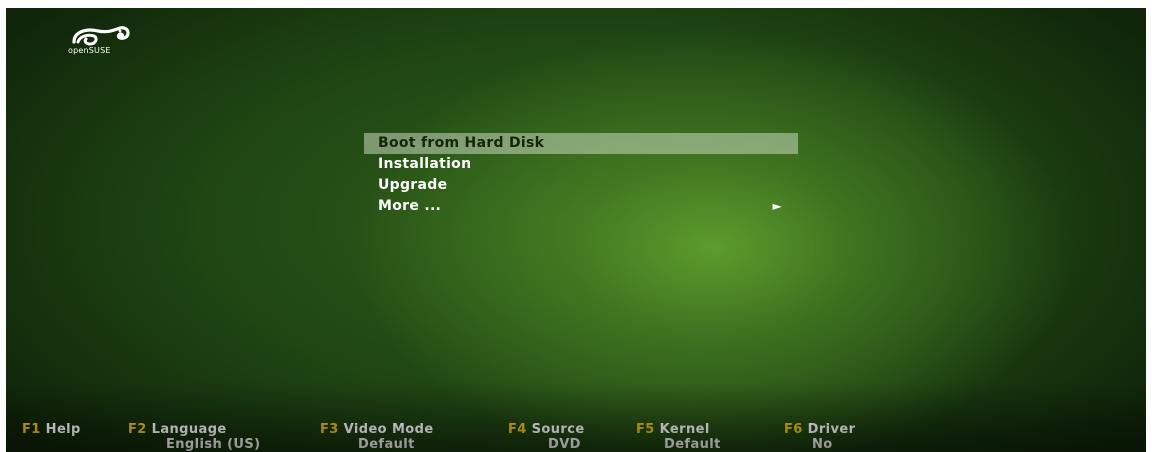 Image resolution: width=1152 pixels, height=452 pixels. What do you see at coordinates (213, 444) in the screenshot?
I see `fkey-value: English (US)` at bounding box center [213, 444].